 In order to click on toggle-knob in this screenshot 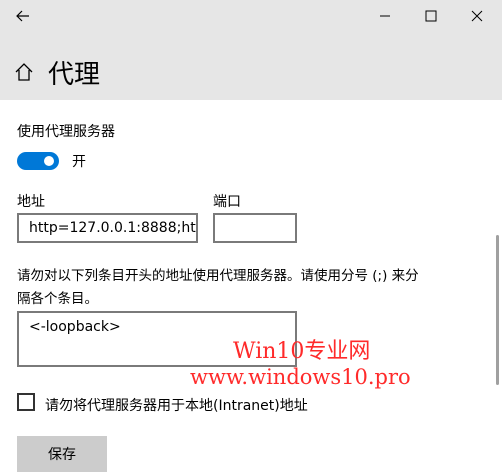, I will do `click(49, 161)`.